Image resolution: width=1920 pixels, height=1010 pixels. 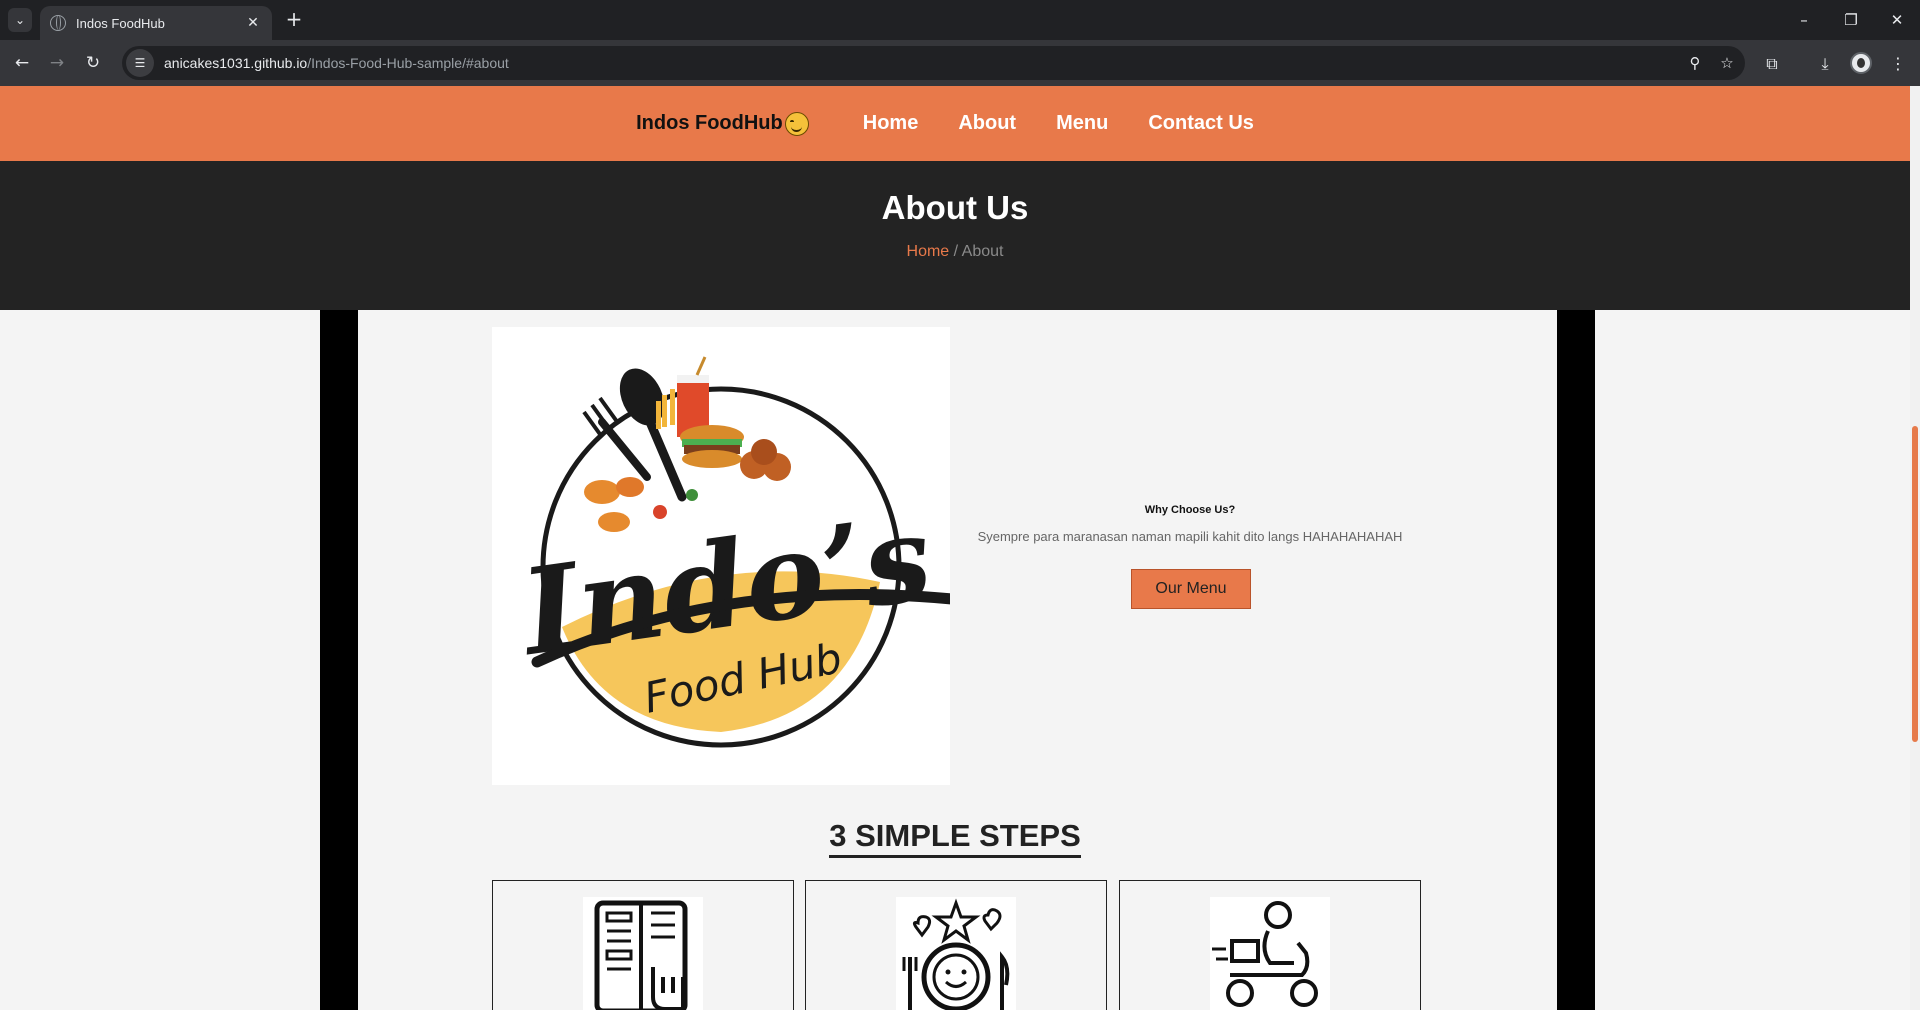 I want to click on browser-tab-bar: ⌄ Indos FoodHub ✕ + – ❐ ✕, so click(x=960, y=20).